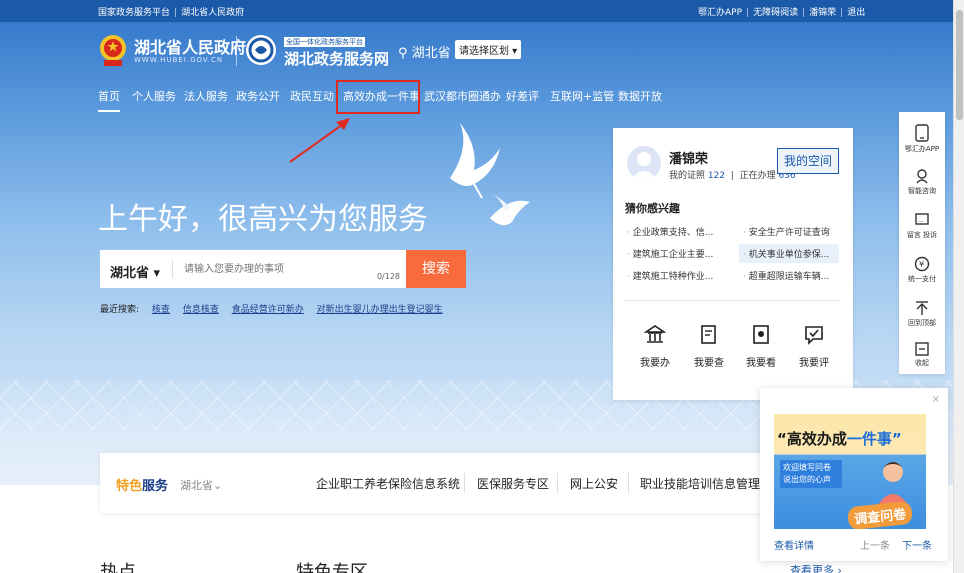 The height and width of the screenshot is (573, 964). What do you see at coordinates (490, 174) in the screenshot?
I see `crane-illustration` at bounding box center [490, 174].